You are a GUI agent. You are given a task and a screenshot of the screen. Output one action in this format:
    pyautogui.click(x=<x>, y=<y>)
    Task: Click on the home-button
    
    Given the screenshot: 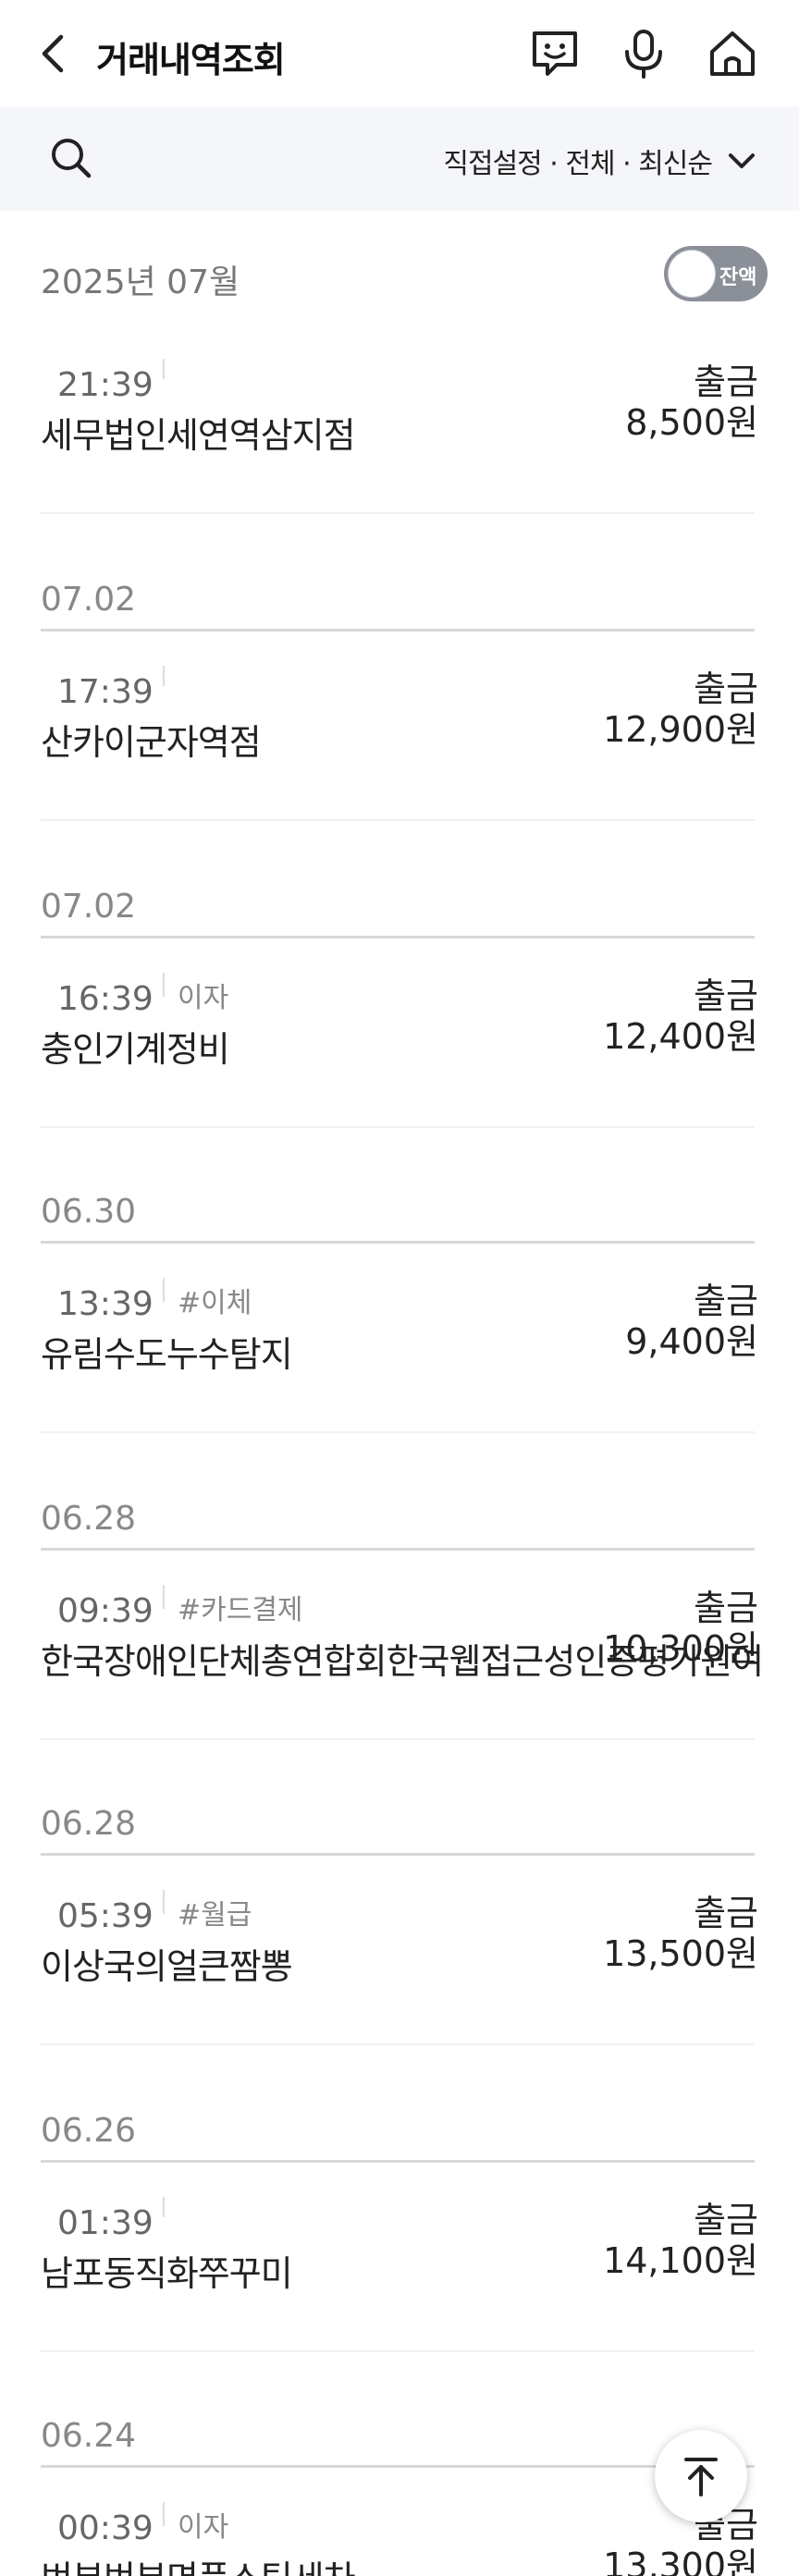 What is the action you would take?
    pyautogui.click(x=732, y=54)
    